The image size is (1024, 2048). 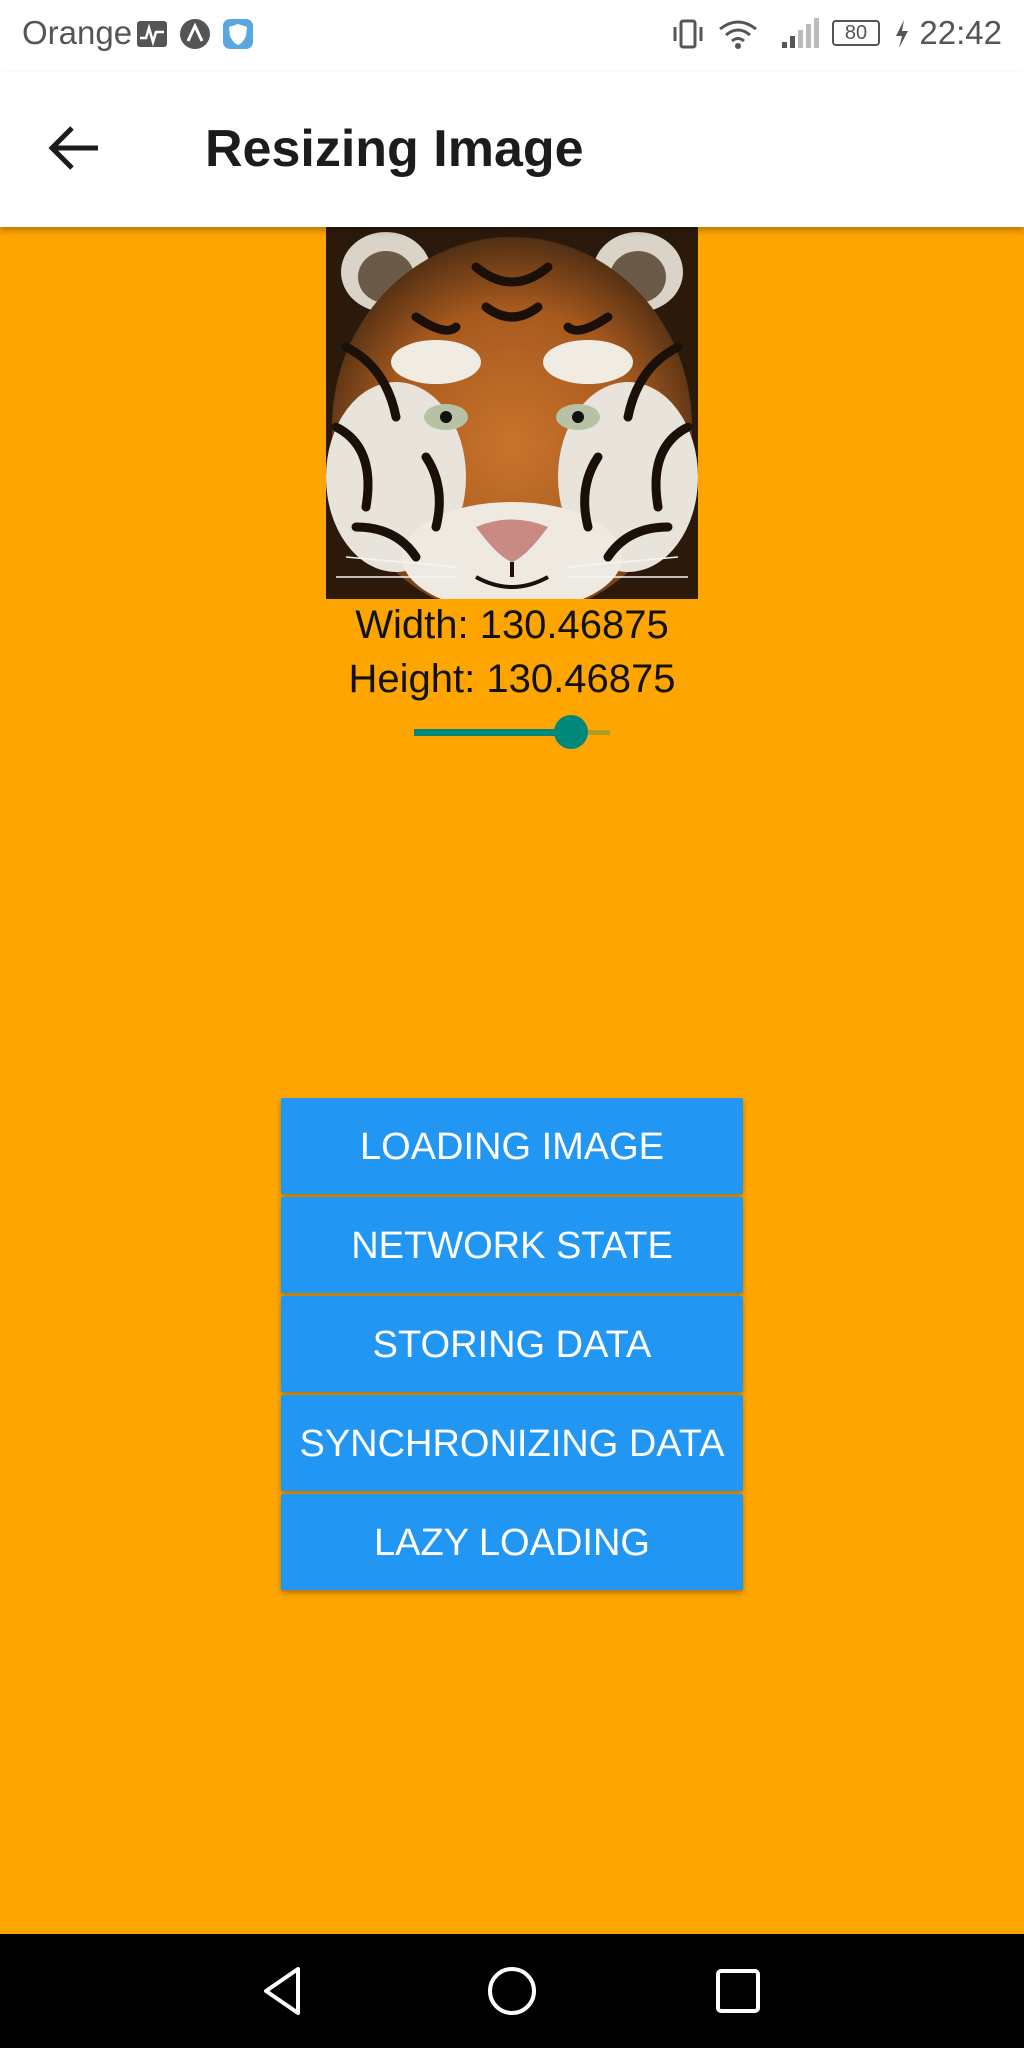 What do you see at coordinates (688, 34) in the screenshot?
I see `vibrate-icon` at bounding box center [688, 34].